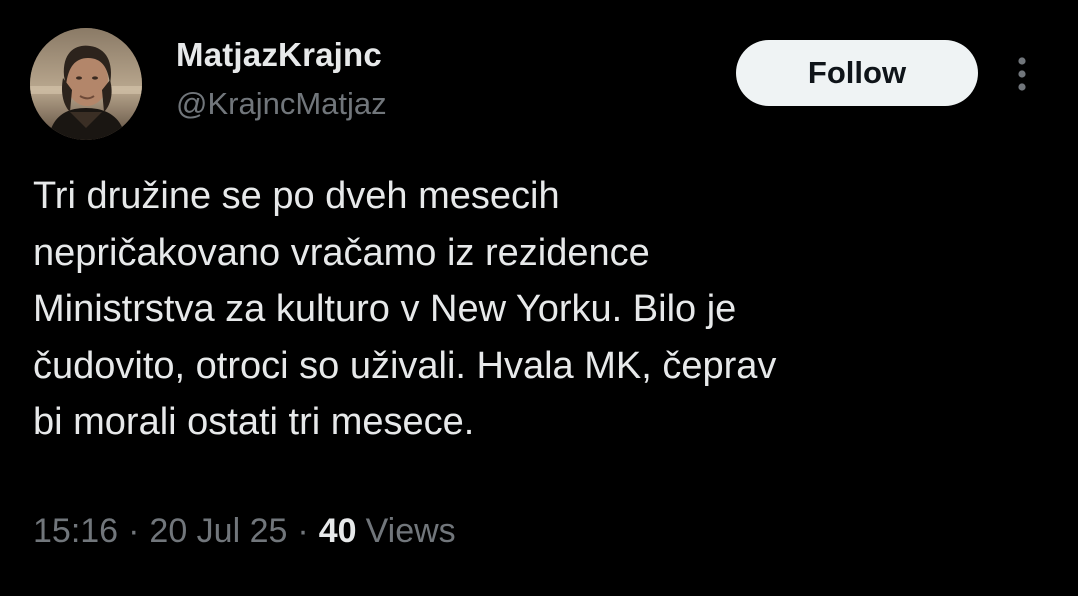 Image resolution: width=1078 pixels, height=596 pixels. I want to click on author-display-name: MatjazKrajnc, so click(279, 55).